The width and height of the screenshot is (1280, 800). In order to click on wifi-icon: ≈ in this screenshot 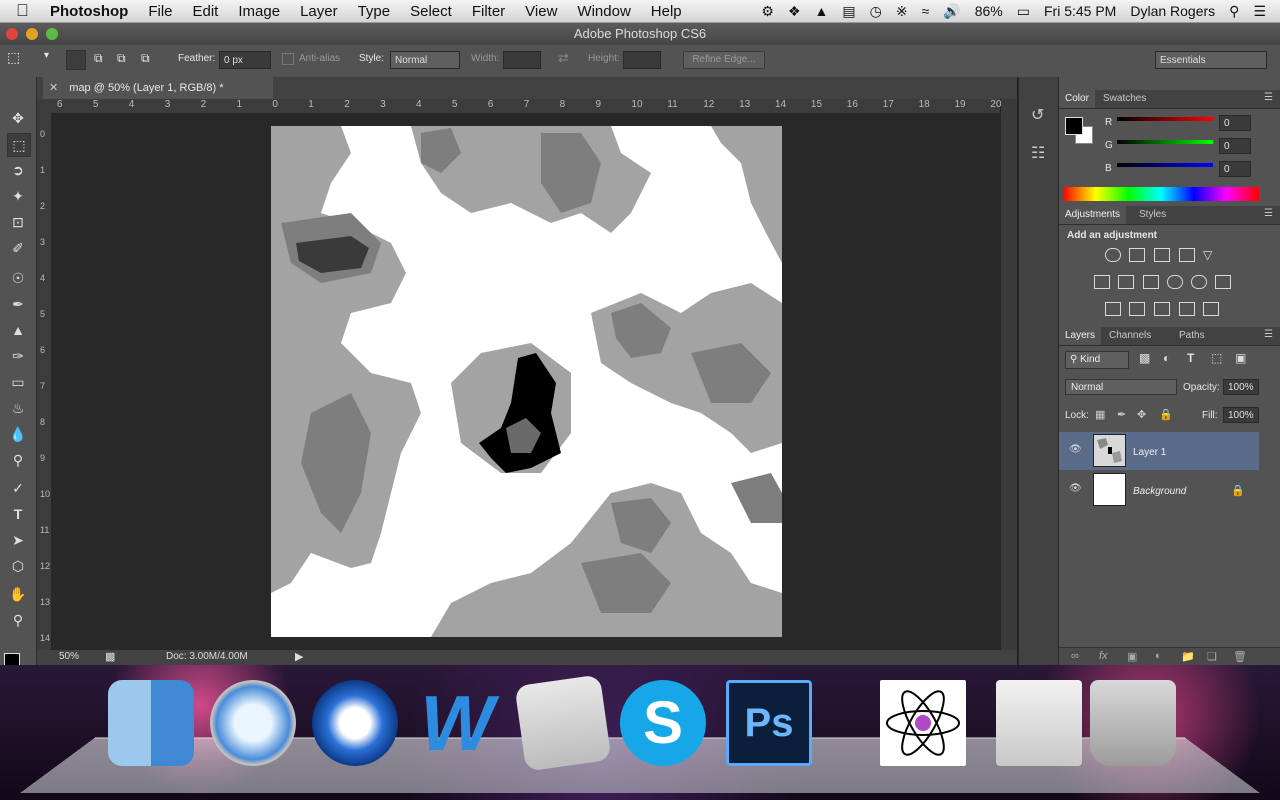, I will do `click(926, 11)`.